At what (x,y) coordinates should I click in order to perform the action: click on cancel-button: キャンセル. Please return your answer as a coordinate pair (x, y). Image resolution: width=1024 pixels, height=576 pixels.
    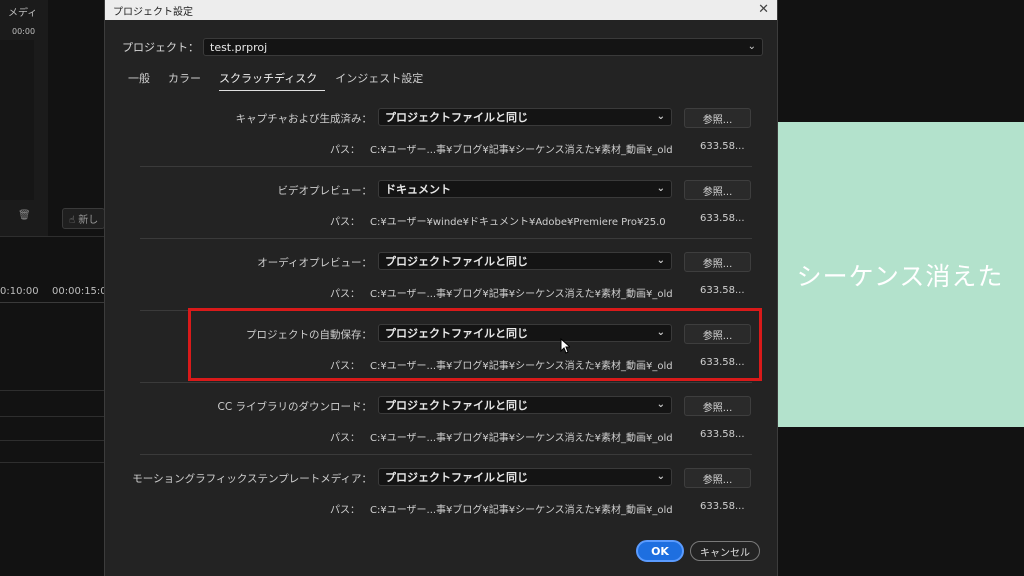
    Looking at the image, I should click on (725, 551).